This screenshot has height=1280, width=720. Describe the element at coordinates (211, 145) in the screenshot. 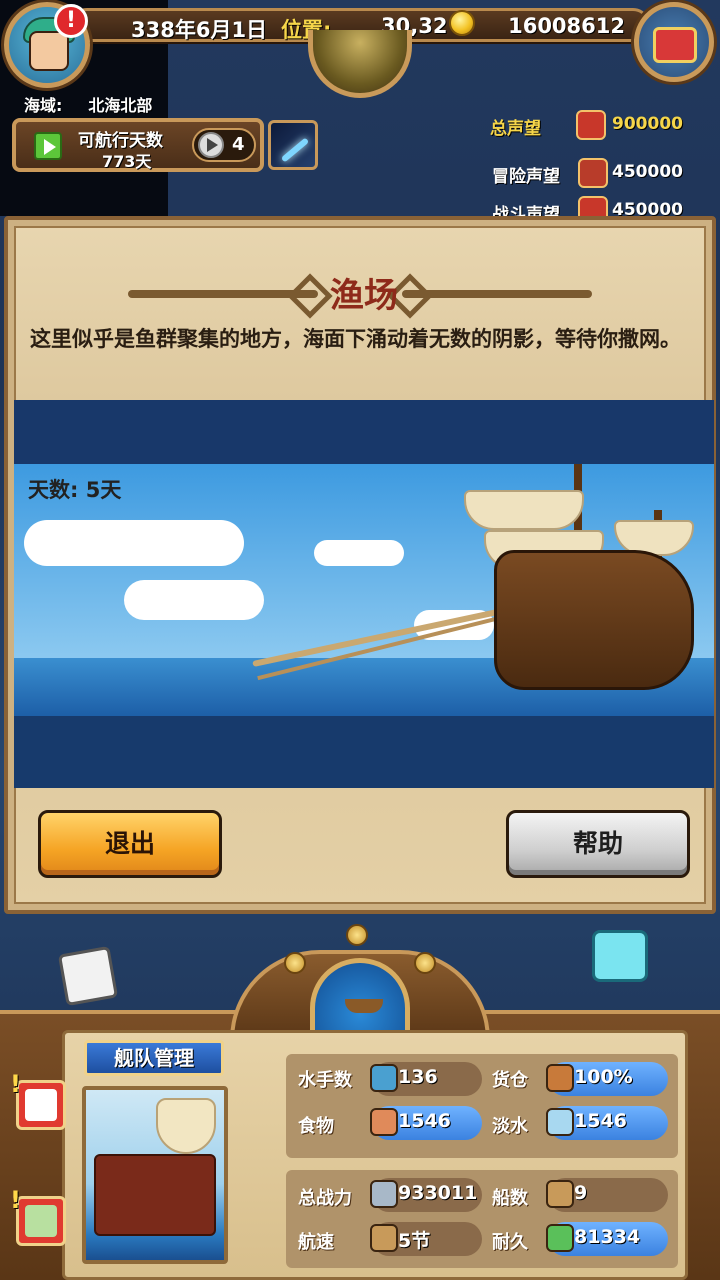

I see `compass-arrow-icon` at that location.